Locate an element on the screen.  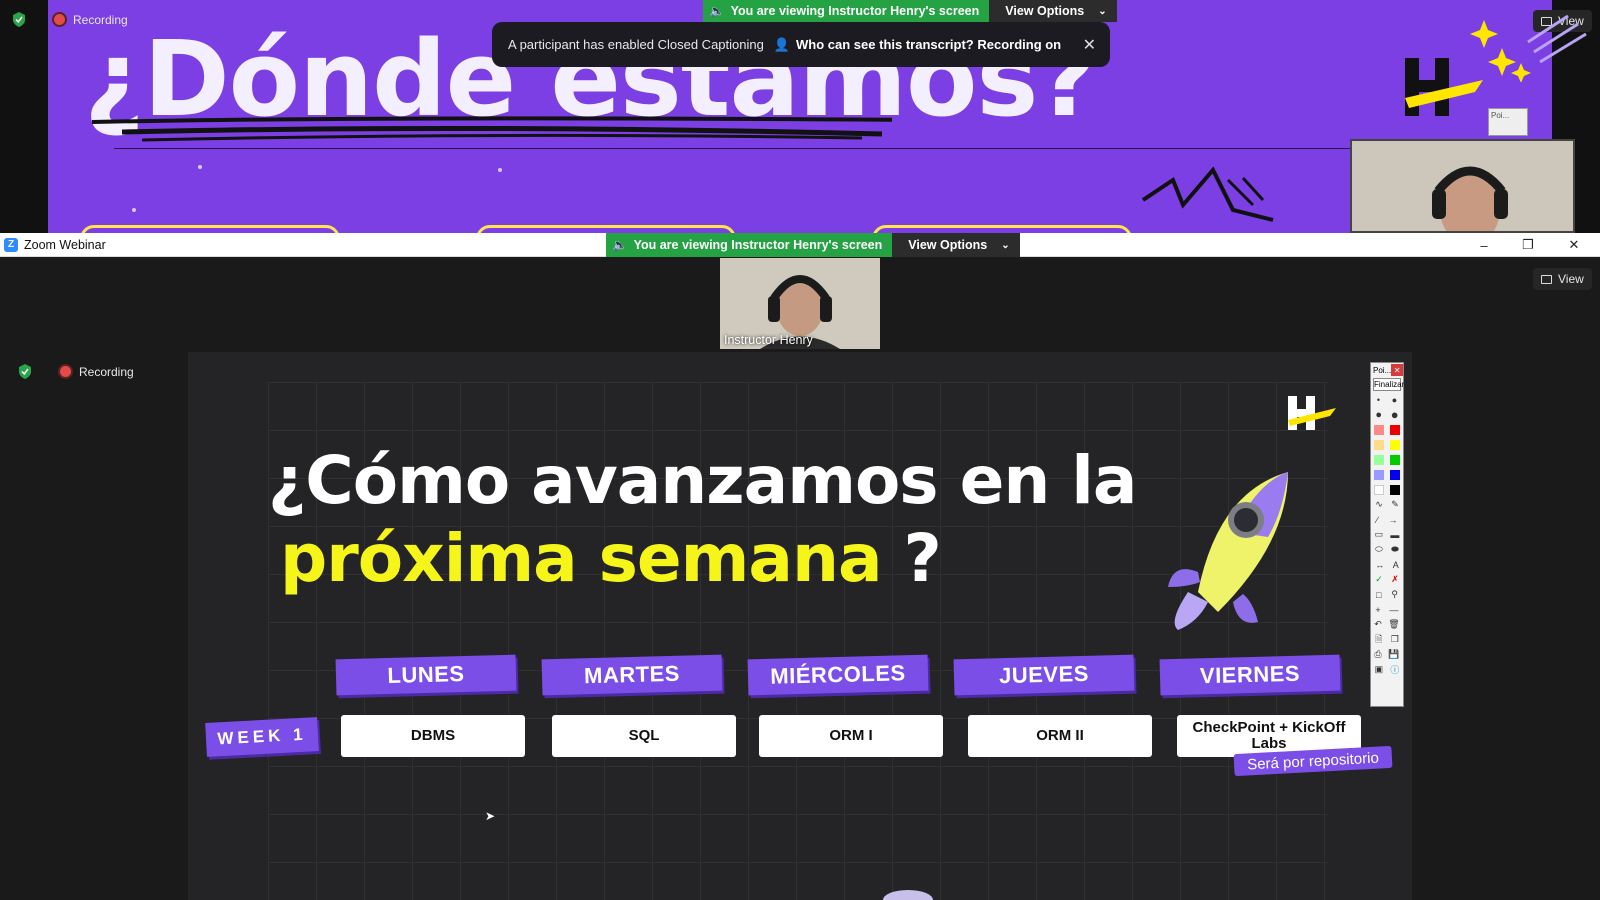
line-icon: ∕ is located at coordinates (1377, 520).